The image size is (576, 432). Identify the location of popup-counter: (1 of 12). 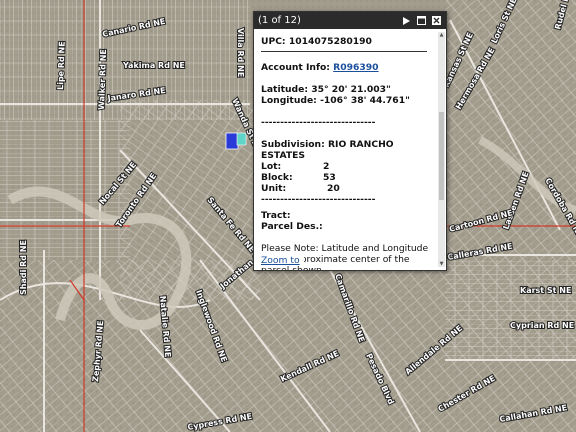
(279, 20).